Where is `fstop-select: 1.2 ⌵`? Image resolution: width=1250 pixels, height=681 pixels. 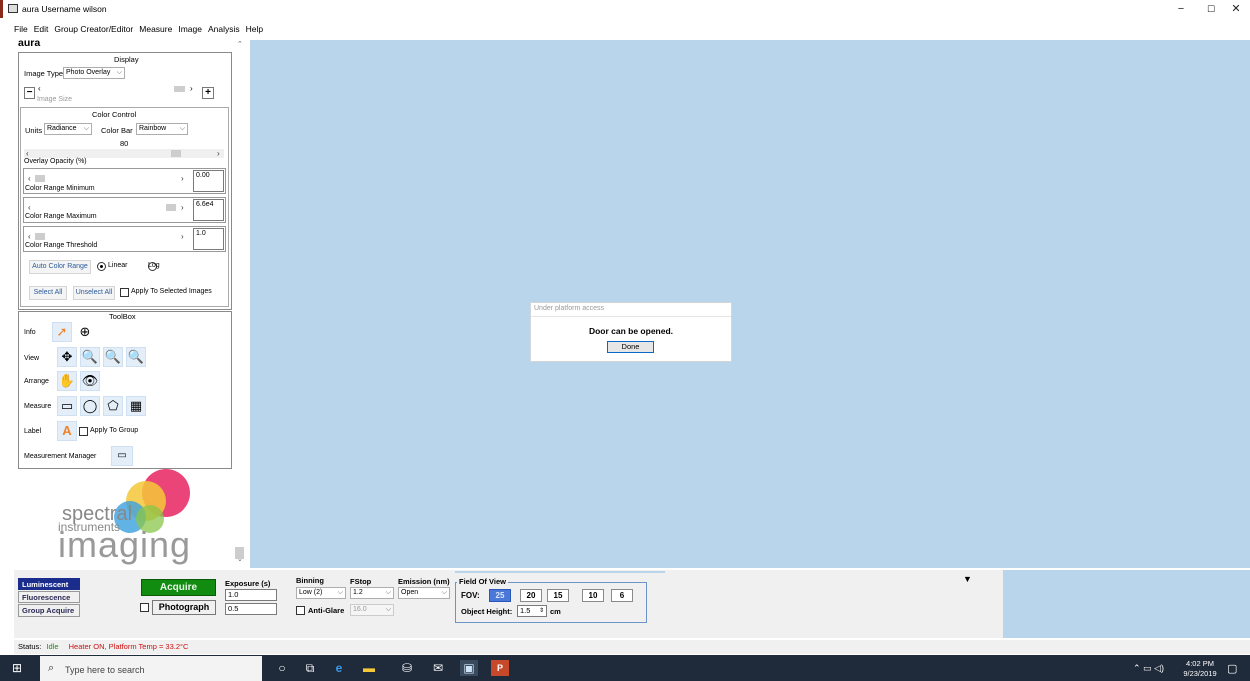 fstop-select: 1.2 ⌵ is located at coordinates (372, 593).